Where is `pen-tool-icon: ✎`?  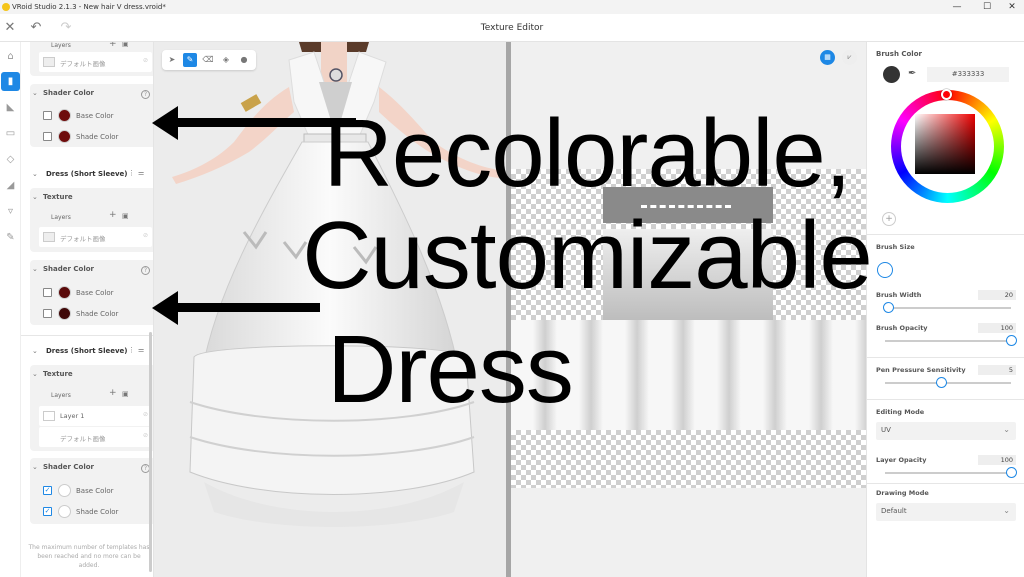 pen-tool-icon: ✎ is located at coordinates (190, 60).